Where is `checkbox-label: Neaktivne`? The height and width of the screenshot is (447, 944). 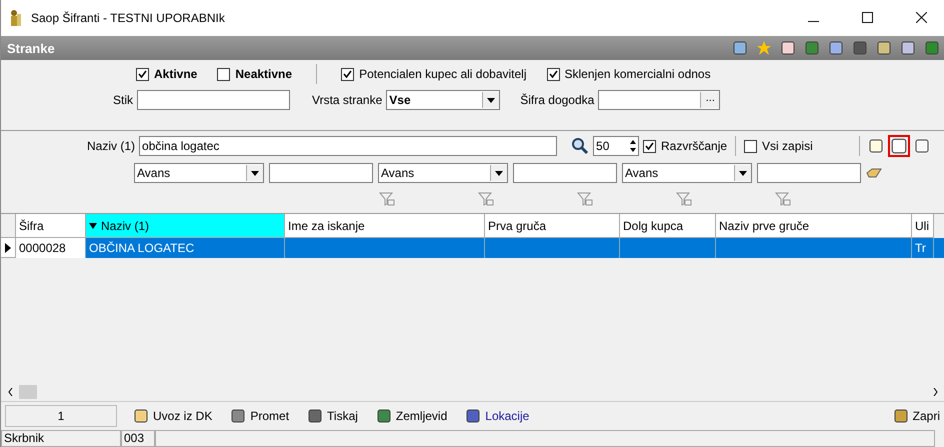 checkbox-label: Neaktivne is located at coordinates (263, 74).